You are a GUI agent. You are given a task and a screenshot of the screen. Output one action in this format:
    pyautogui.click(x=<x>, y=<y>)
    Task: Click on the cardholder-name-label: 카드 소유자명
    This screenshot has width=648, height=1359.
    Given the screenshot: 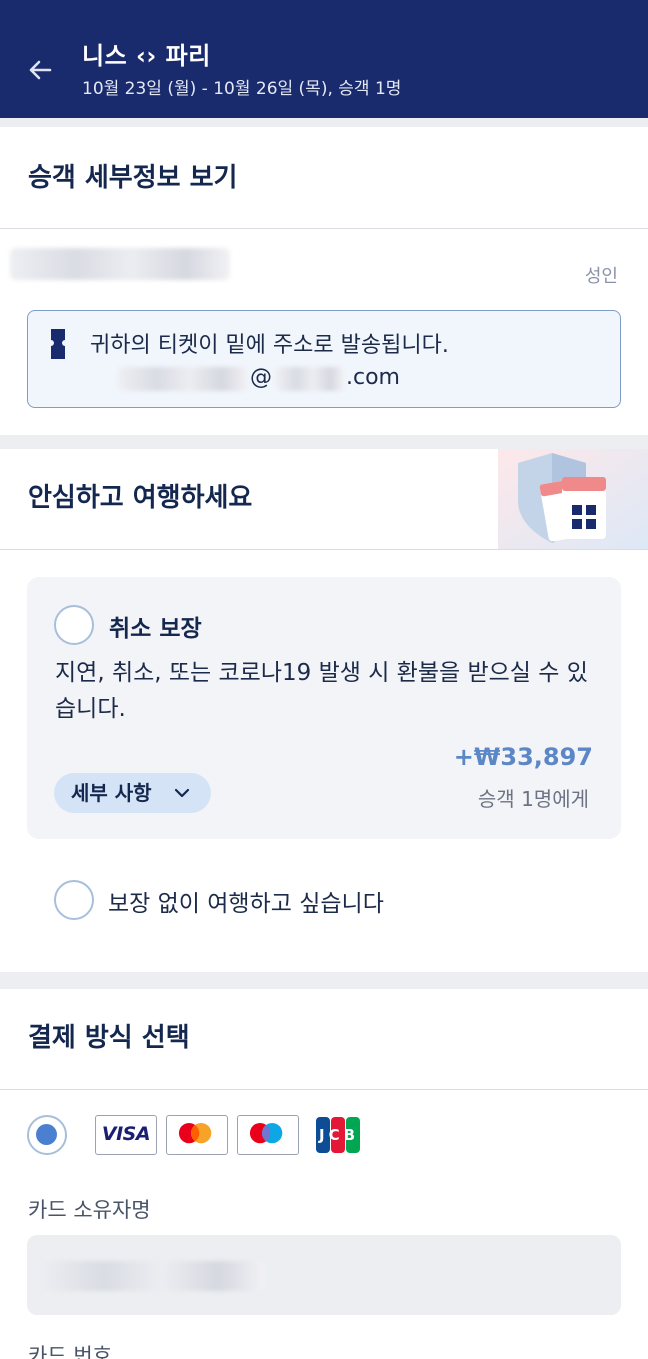 What is the action you would take?
    pyautogui.click(x=89, y=1210)
    